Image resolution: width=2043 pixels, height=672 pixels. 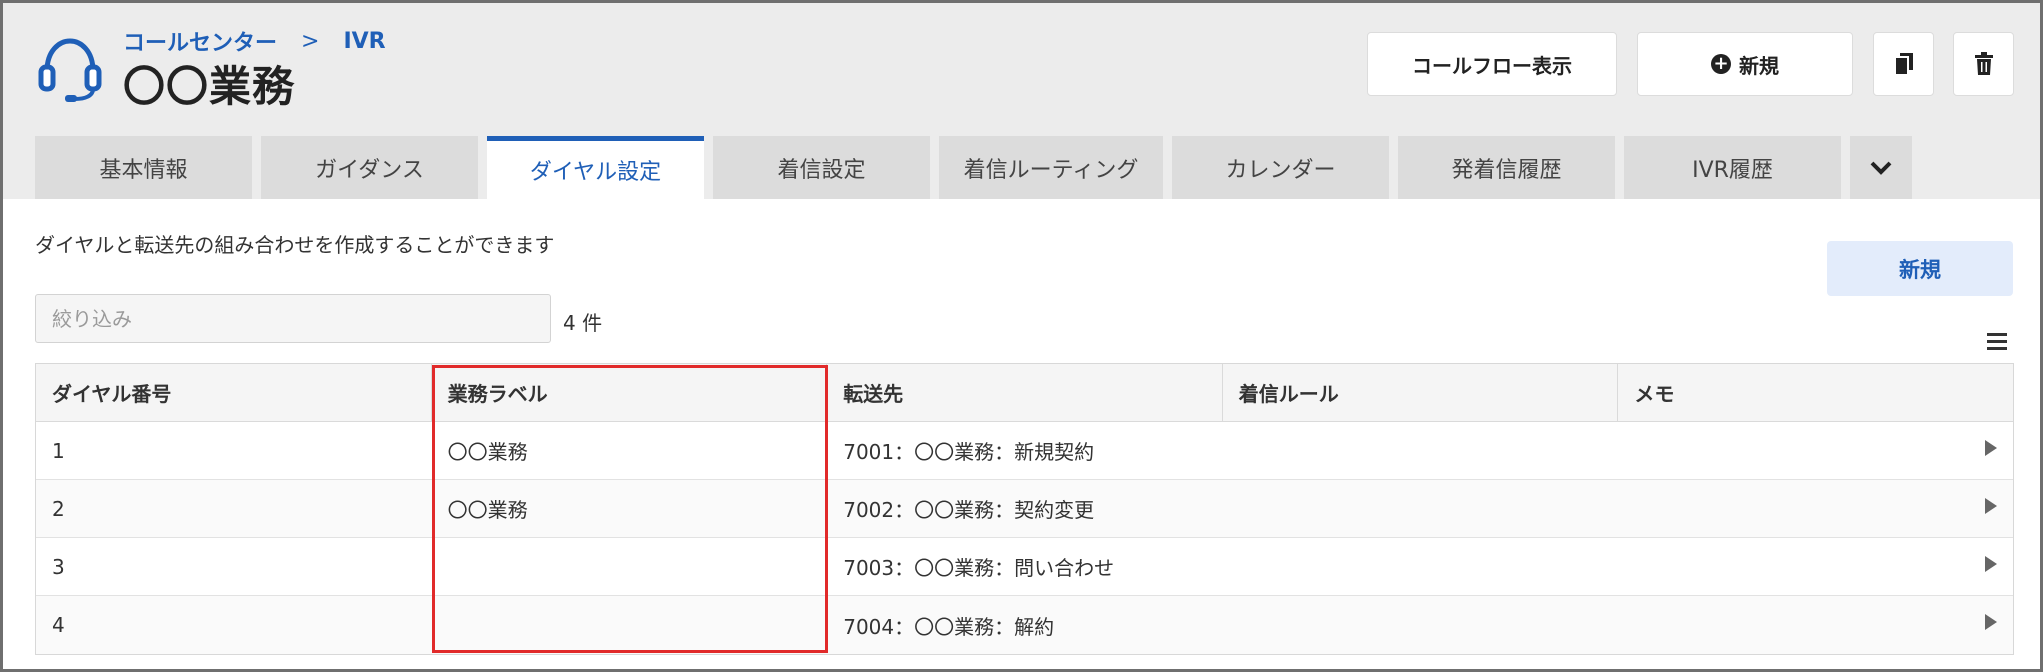 What do you see at coordinates (1506, 167) in the screenshot?
I see `tab-call-history: 発着信履歴` at bounding box center [1506, 167].